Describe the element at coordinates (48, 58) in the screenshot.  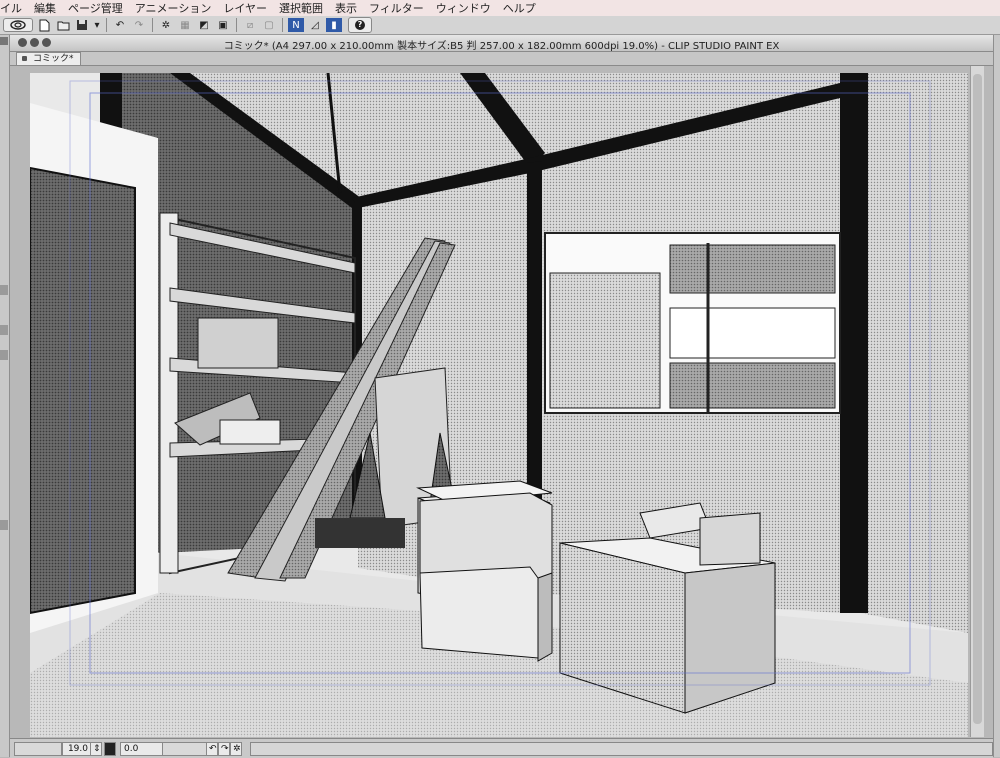
I see `tab-comic: コミック*` at that location.